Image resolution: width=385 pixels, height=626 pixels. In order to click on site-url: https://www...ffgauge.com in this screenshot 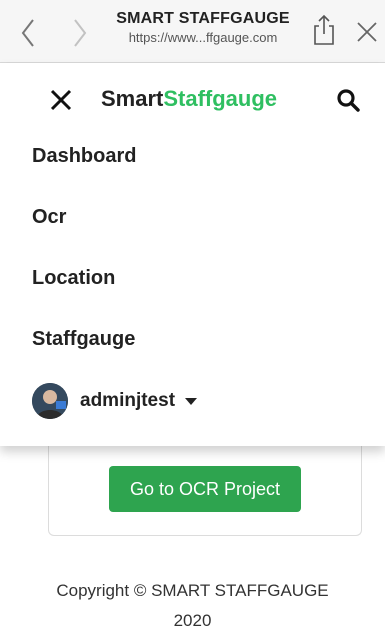, I will do `click(203, 37)`.